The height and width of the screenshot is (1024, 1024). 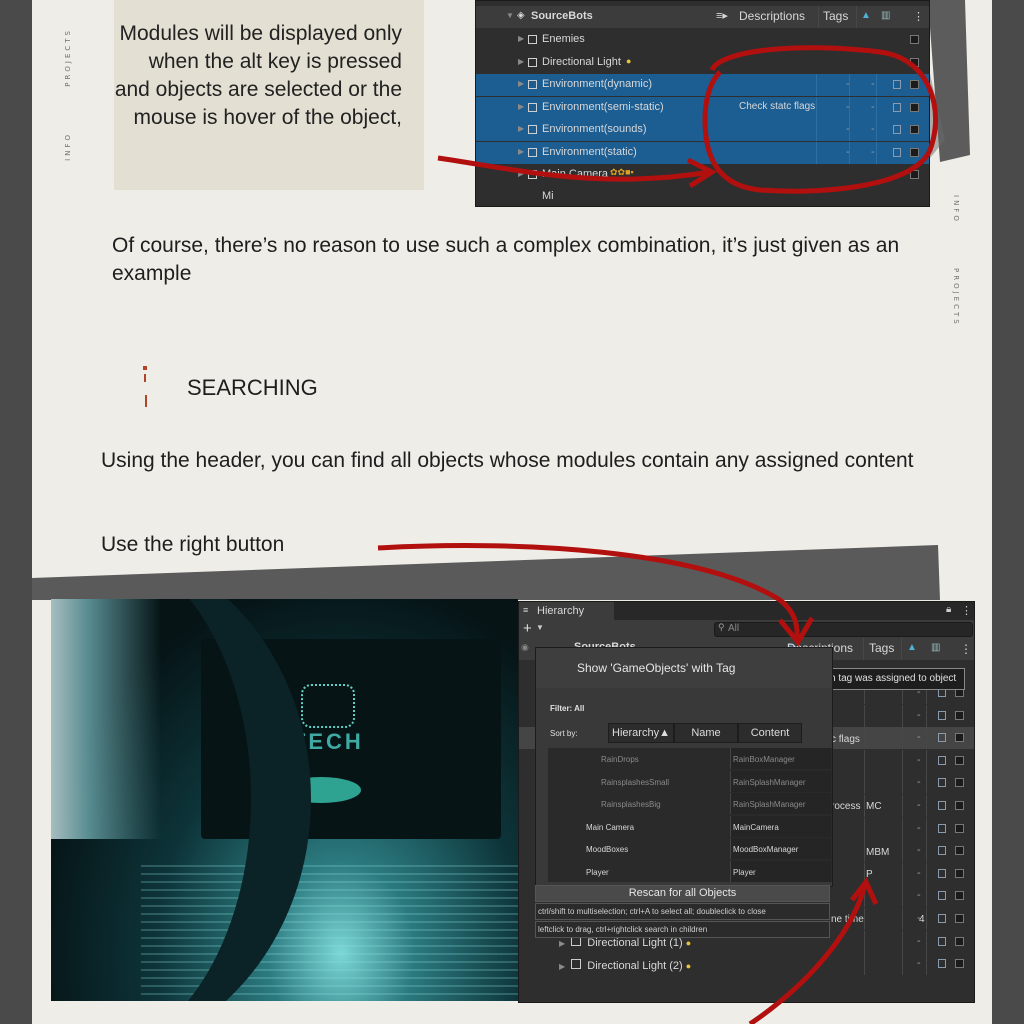 What do you see at coordinates (706, 733) in the screenshot?
I see `sort-name-button: Name` at bounding box center [706, 733].